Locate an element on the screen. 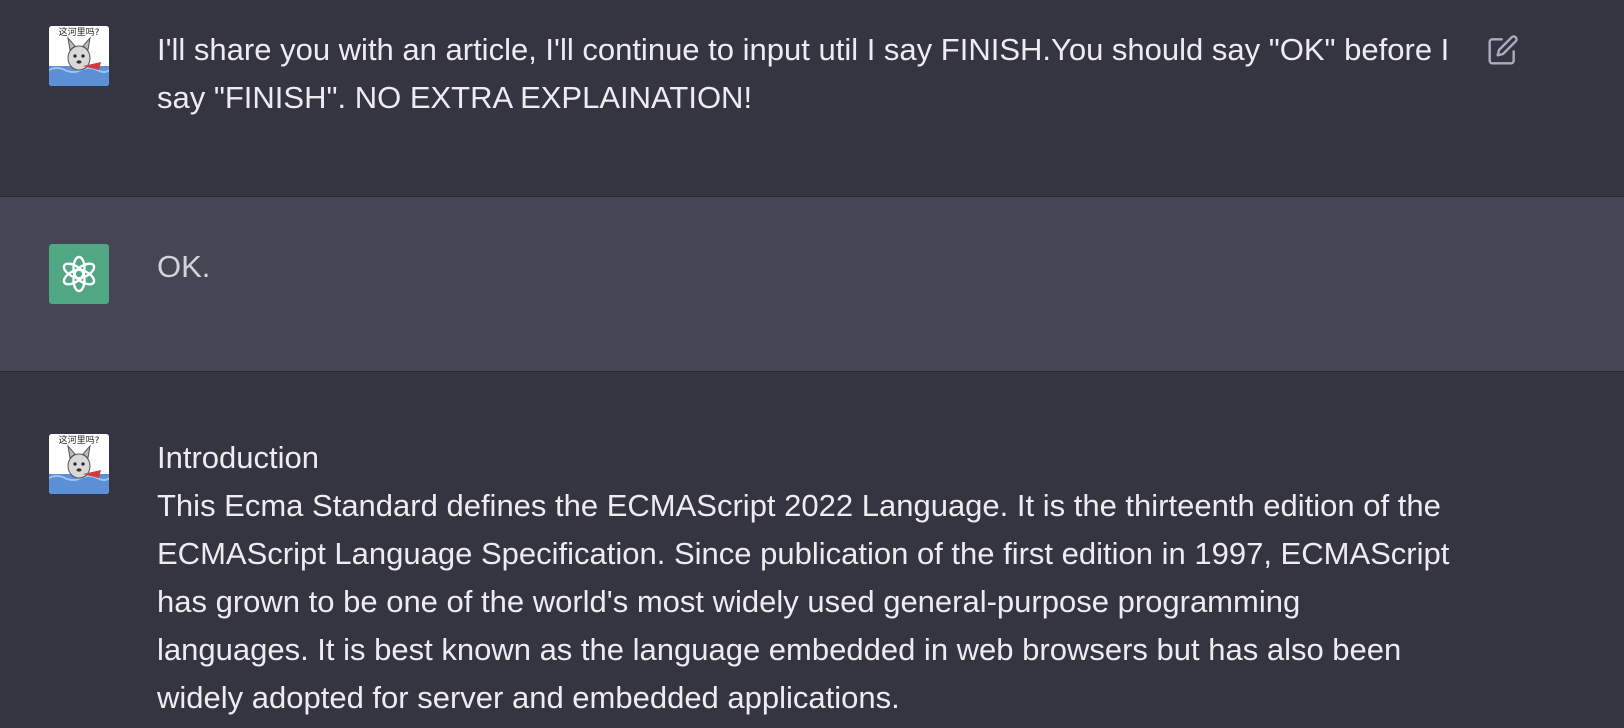 The image size is (1624, 728). assistant-avatar is located at coordinates (79, 274).